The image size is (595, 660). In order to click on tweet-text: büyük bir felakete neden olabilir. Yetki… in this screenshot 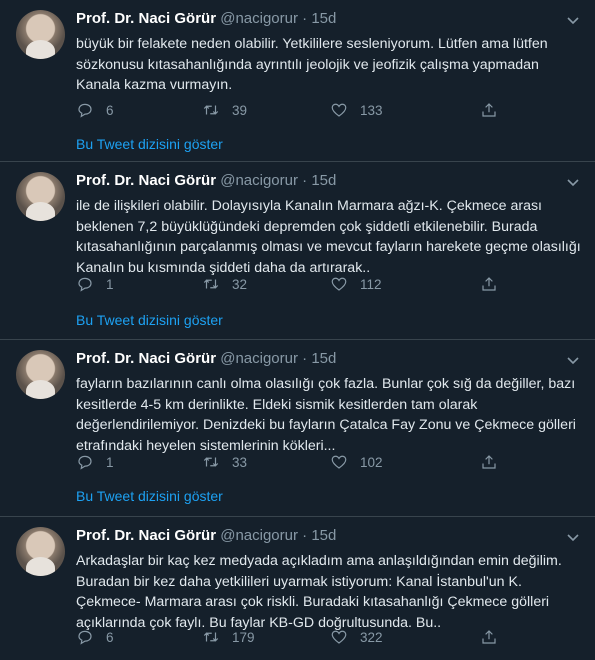, I will do `click(312, 64)`.